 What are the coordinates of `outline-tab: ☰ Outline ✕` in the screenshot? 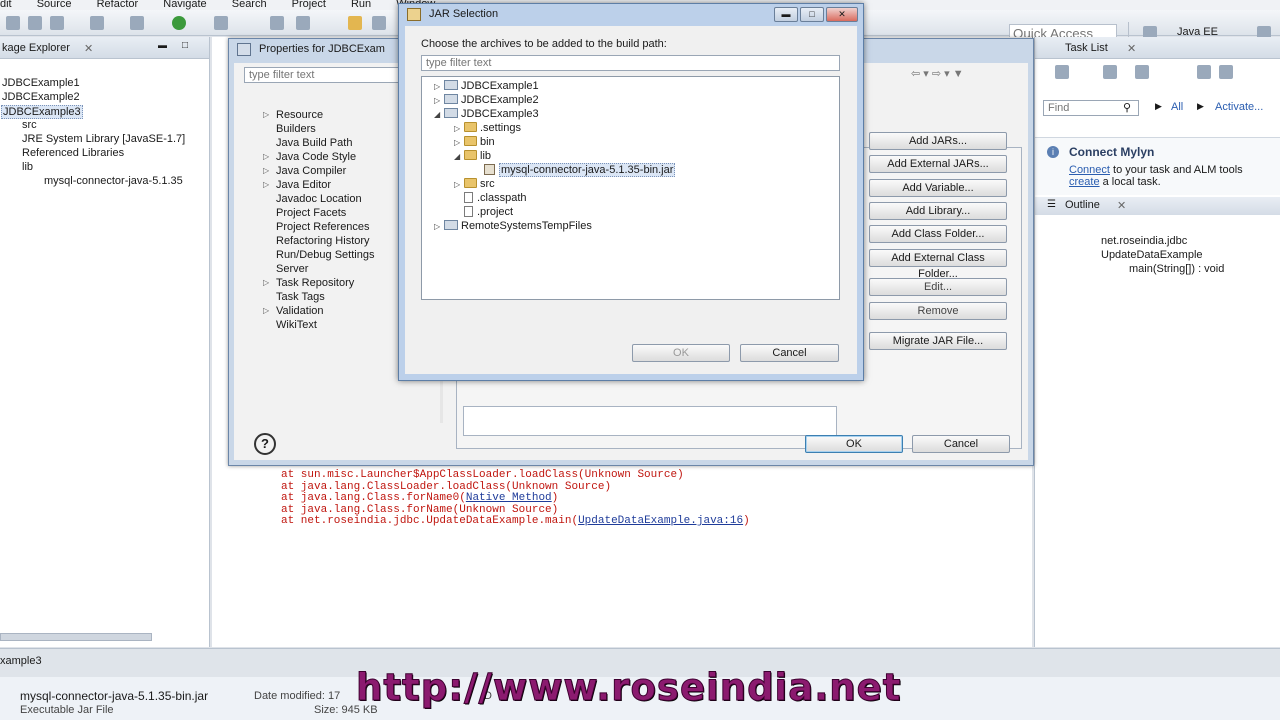 It's located at (1157, 206).